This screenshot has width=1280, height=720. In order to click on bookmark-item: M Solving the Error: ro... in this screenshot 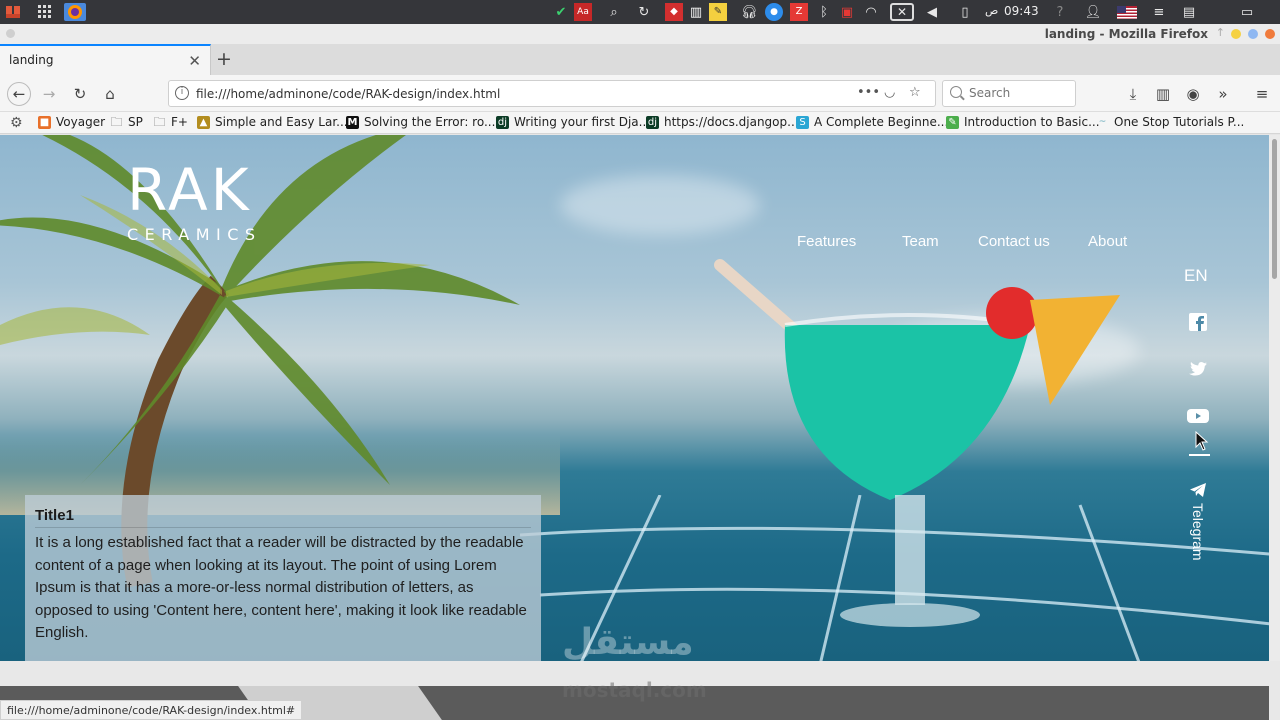, I will do `click(420, 122)`.